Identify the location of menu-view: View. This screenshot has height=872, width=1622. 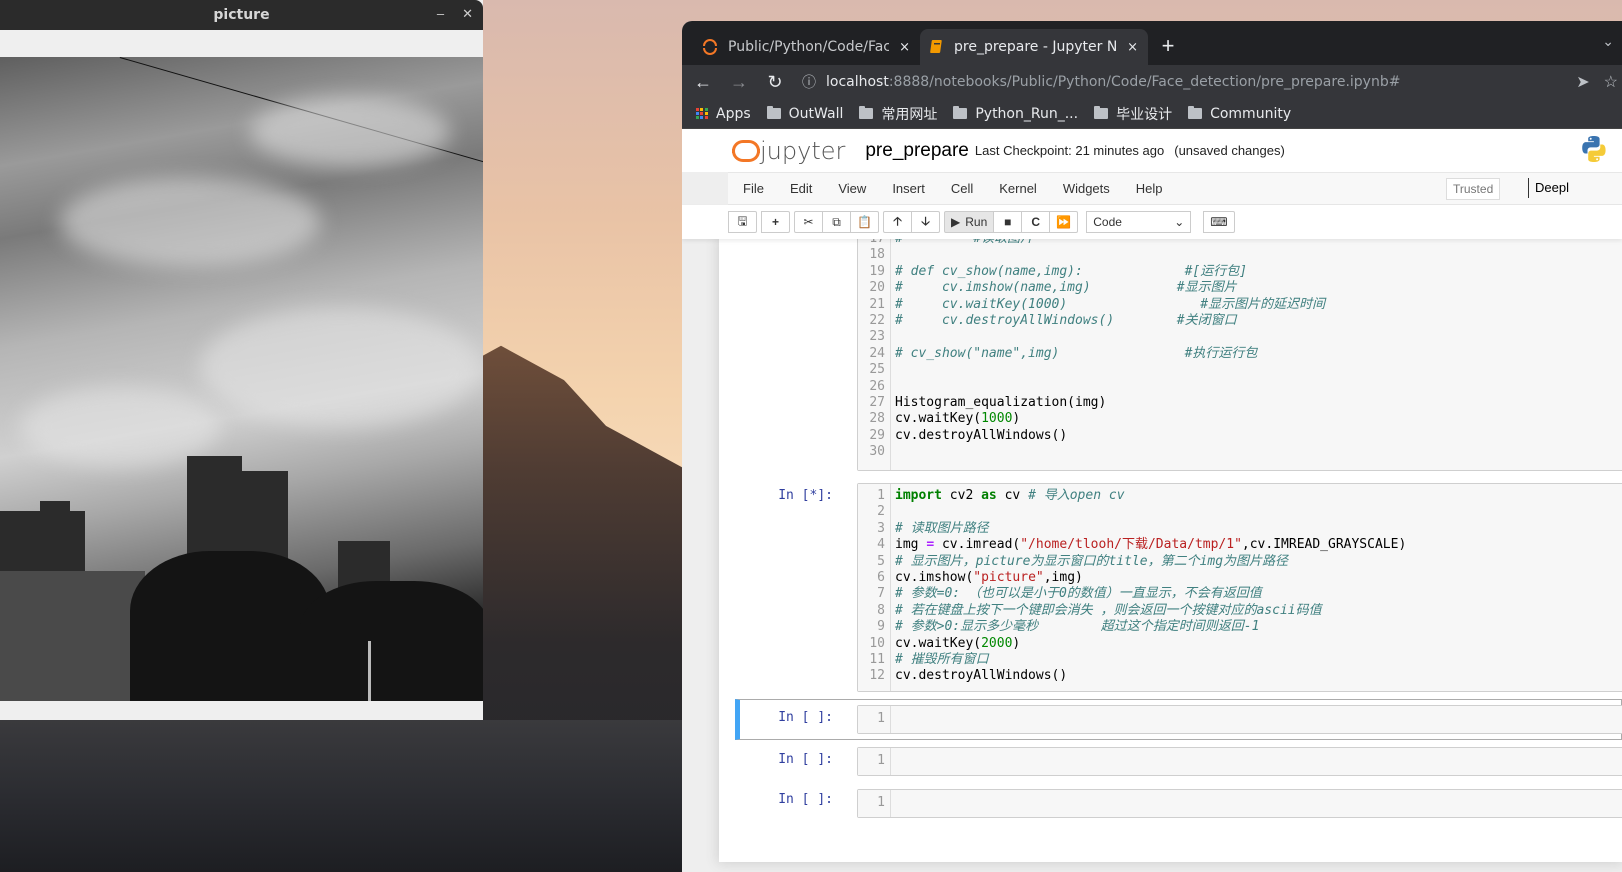
(852, 188).